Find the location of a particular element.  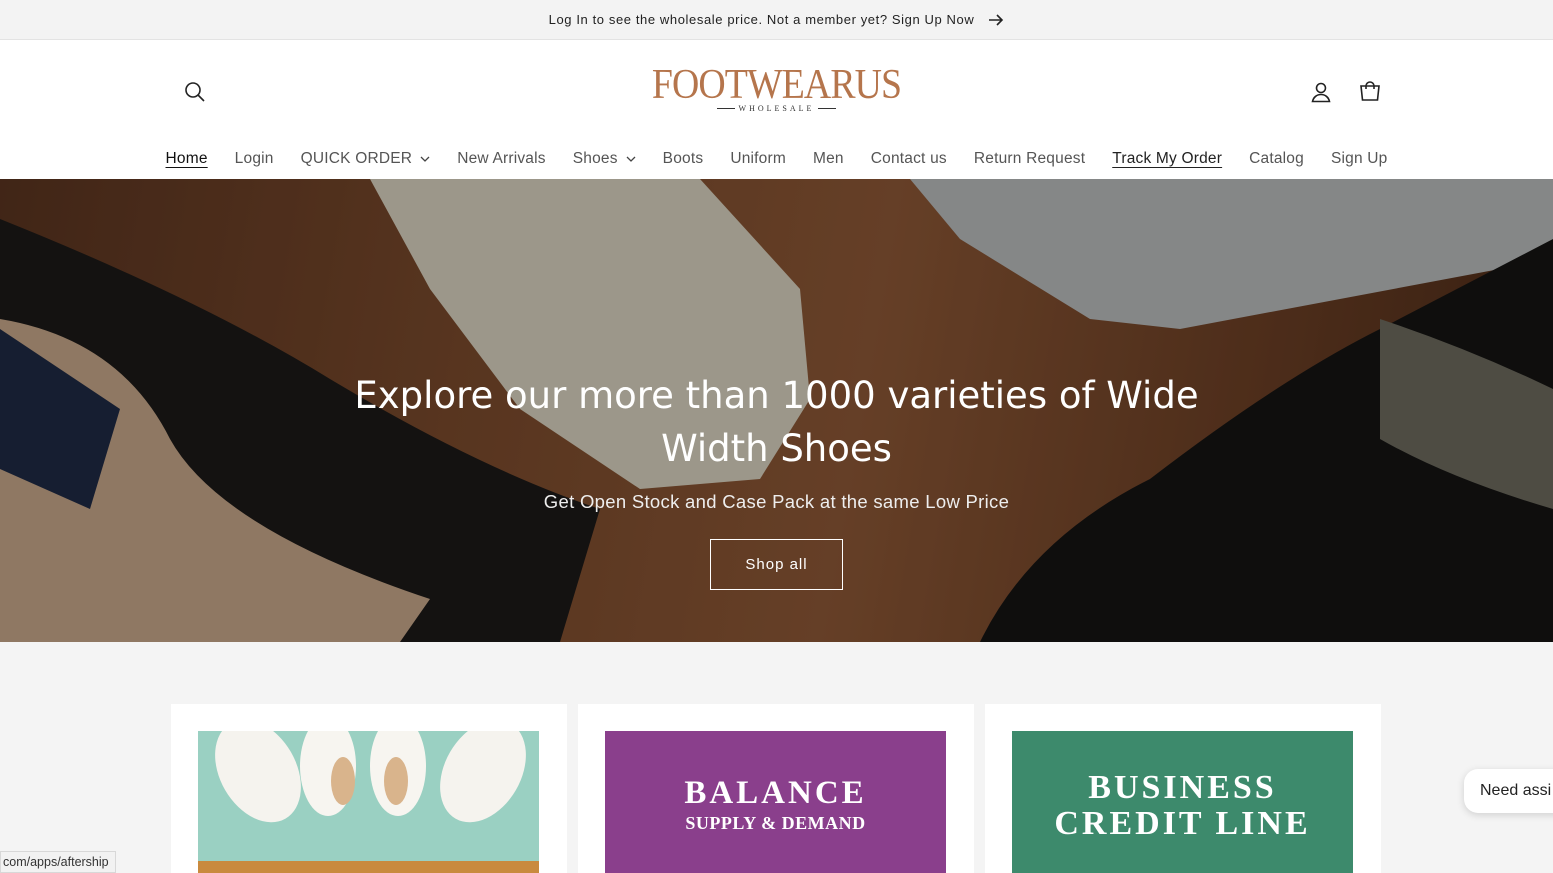

promo-card-image: BALANCE SUPPLY & DEMAND is located at coordinates (775, 802).